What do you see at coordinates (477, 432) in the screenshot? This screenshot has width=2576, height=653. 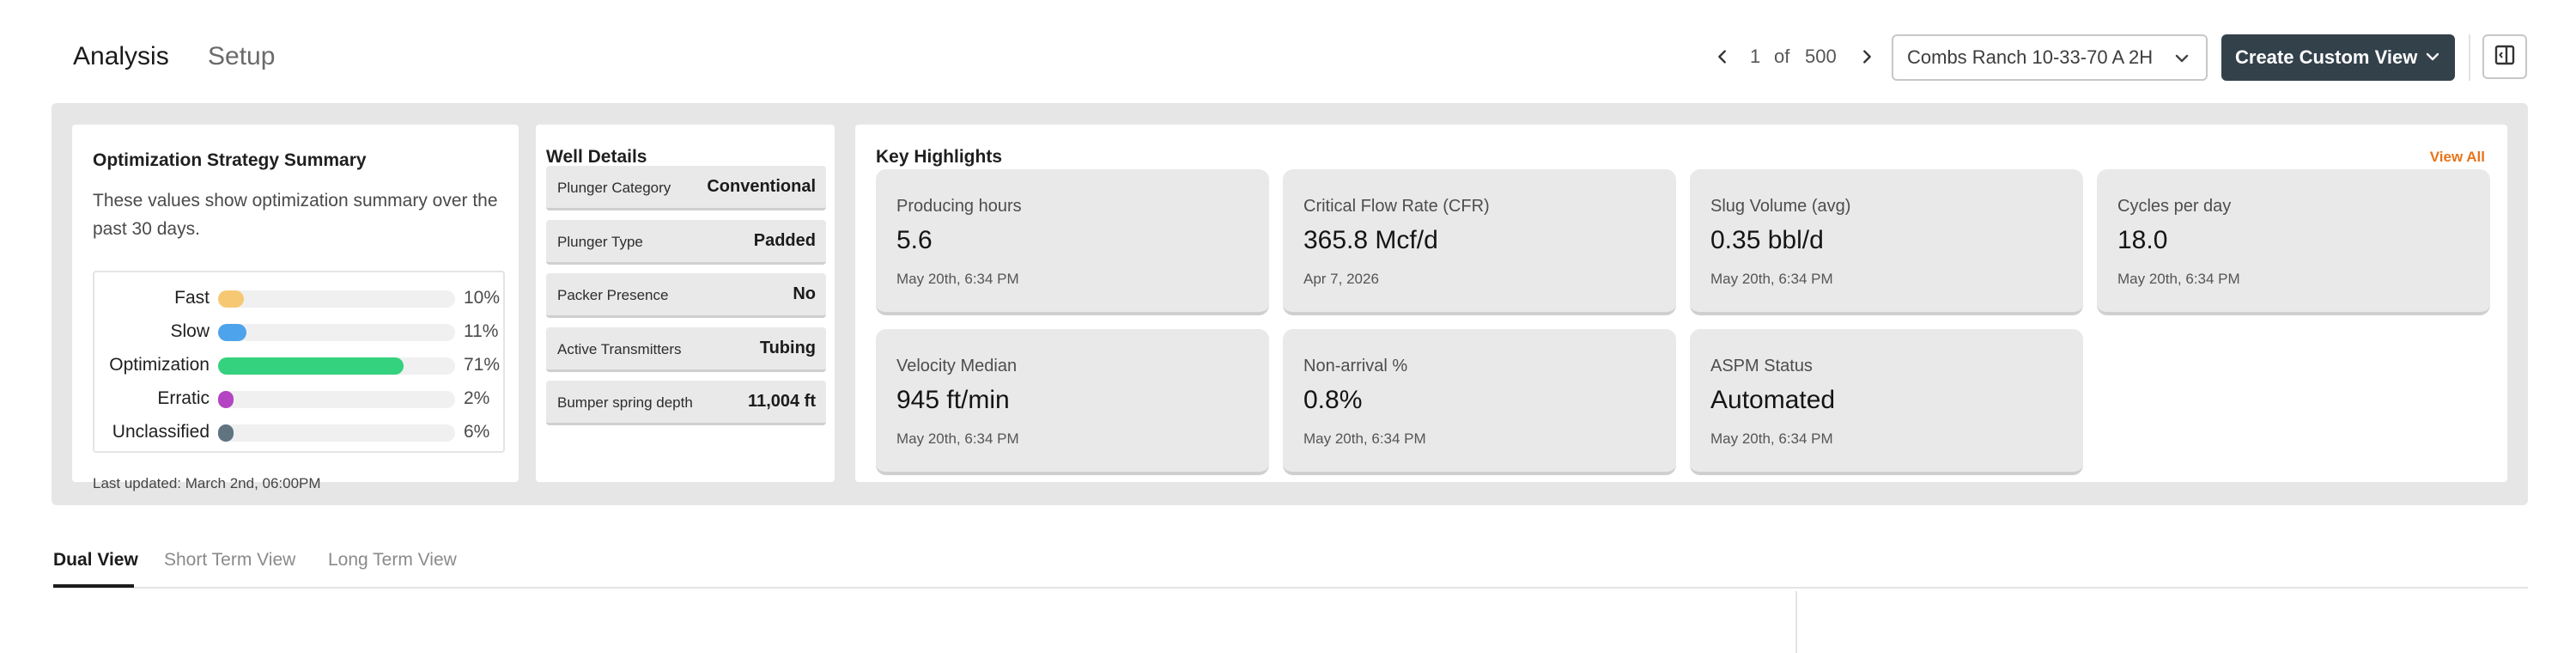 I see `optimization-row-percent: 6%` at bounding box center [477, 432].